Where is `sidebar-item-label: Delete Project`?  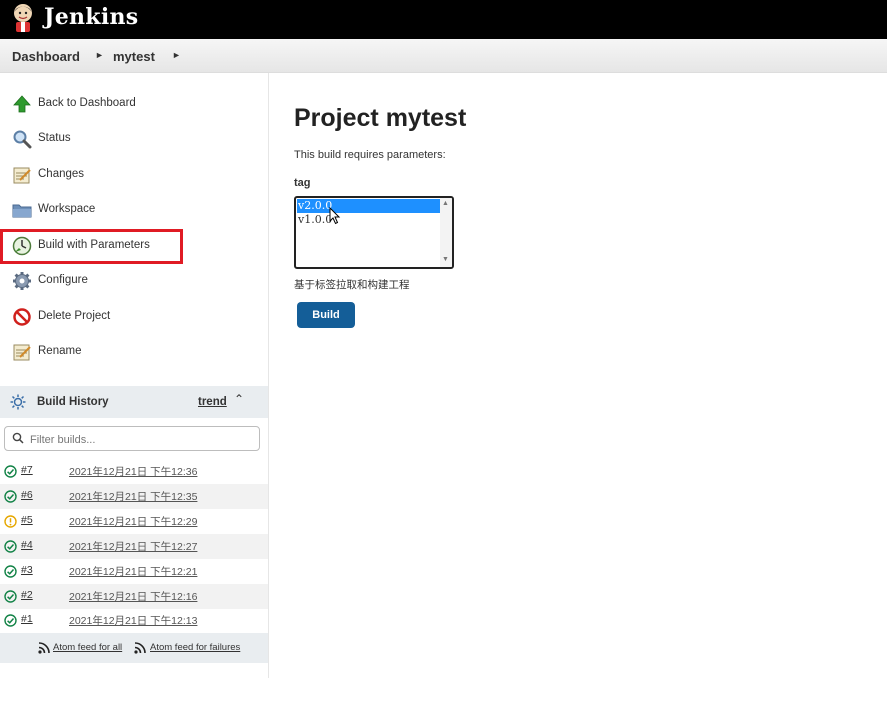 sidebar-item-label: Delete Project is located at coordinates (74, 316).